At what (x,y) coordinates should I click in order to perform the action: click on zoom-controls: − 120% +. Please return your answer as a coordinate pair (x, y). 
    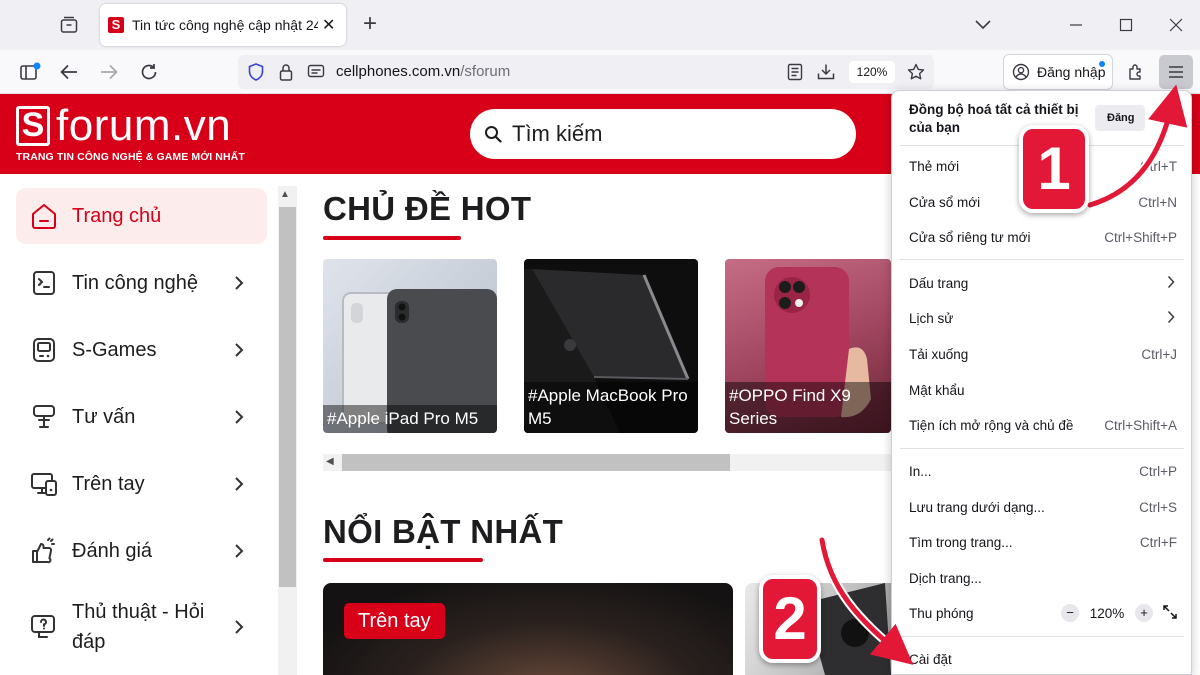
    Looking at the image, I should click on (1119, 613).